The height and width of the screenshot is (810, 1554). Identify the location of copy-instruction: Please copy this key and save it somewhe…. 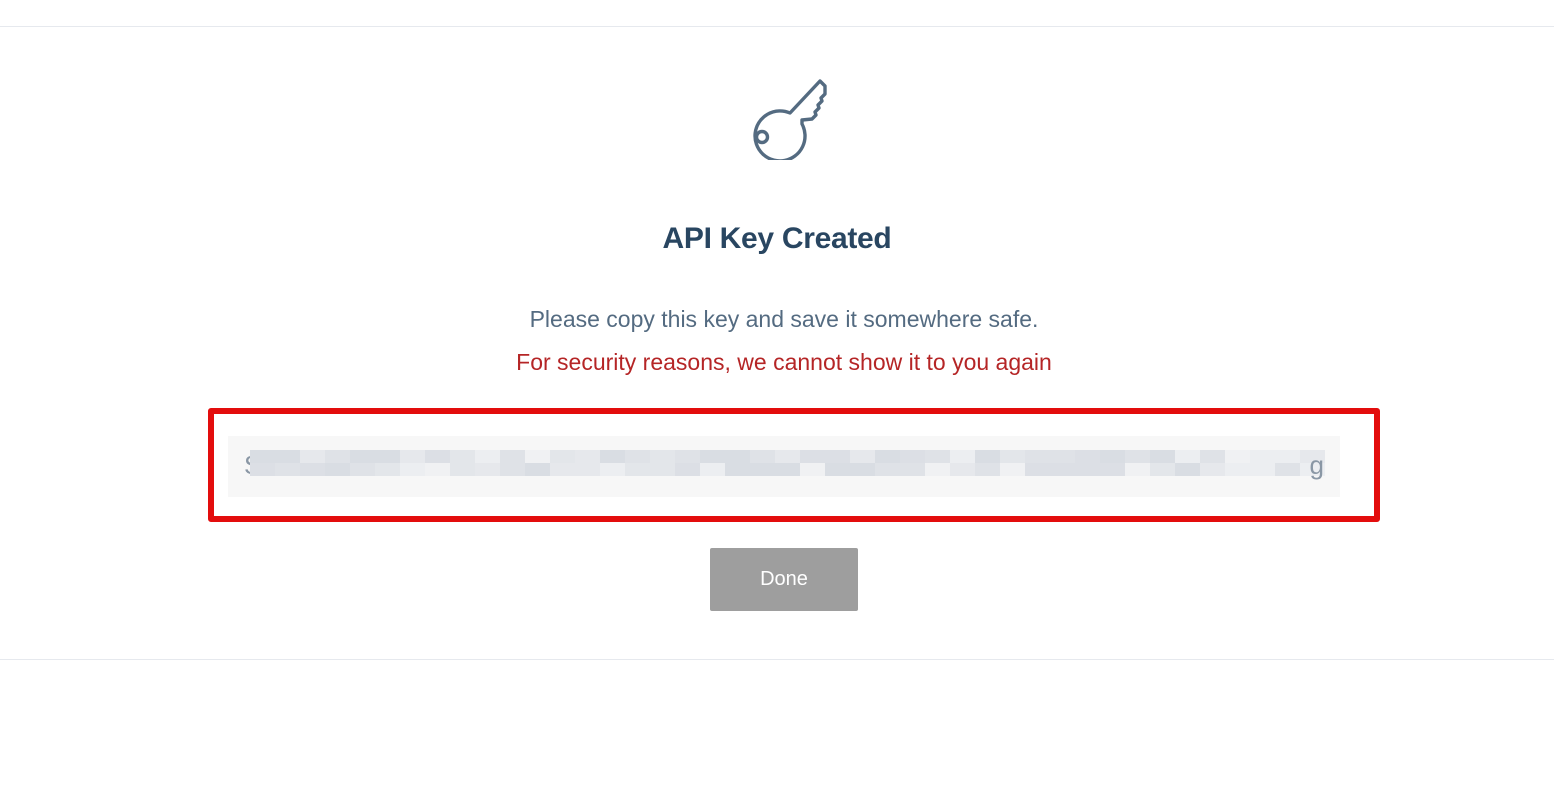
(784, 319).